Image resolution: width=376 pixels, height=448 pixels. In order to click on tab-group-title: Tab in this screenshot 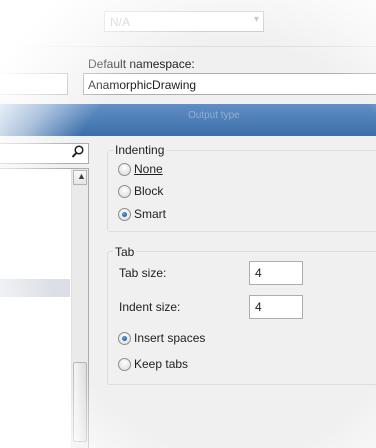, I will do `click(125, 252)`.